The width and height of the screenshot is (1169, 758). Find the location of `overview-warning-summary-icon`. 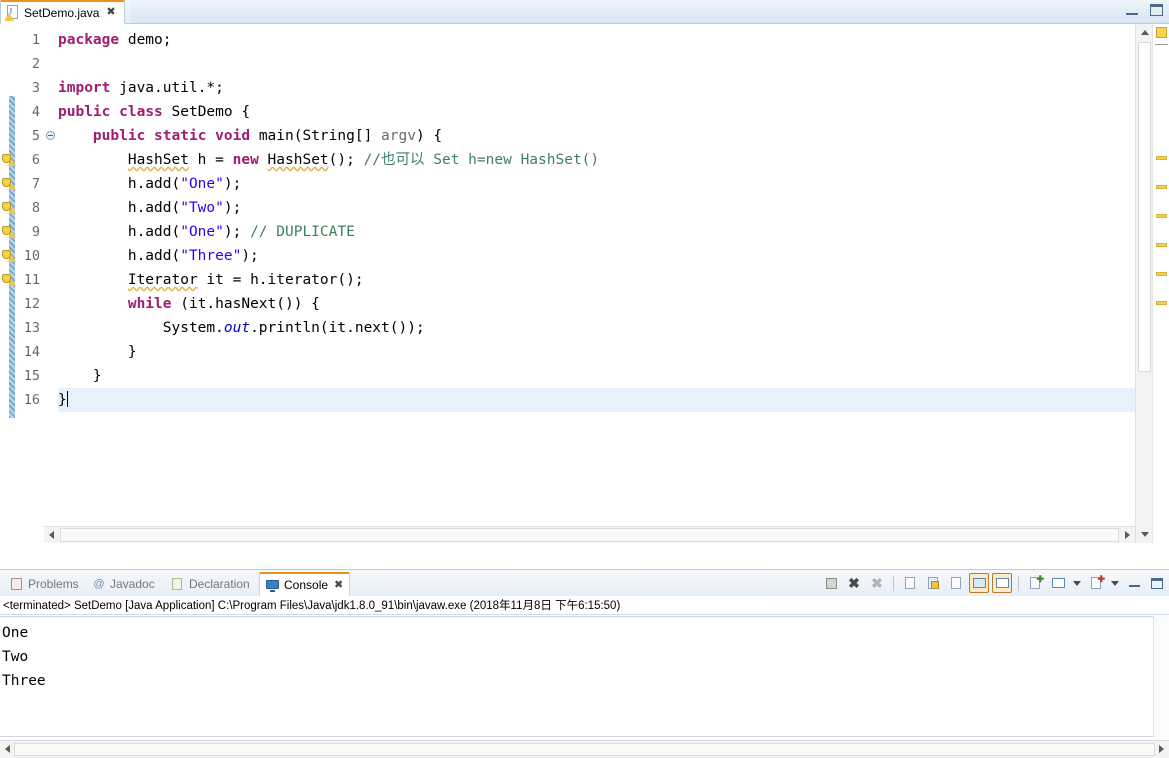

overview-warning-summary-icon is located at coordinates (1161, 32).